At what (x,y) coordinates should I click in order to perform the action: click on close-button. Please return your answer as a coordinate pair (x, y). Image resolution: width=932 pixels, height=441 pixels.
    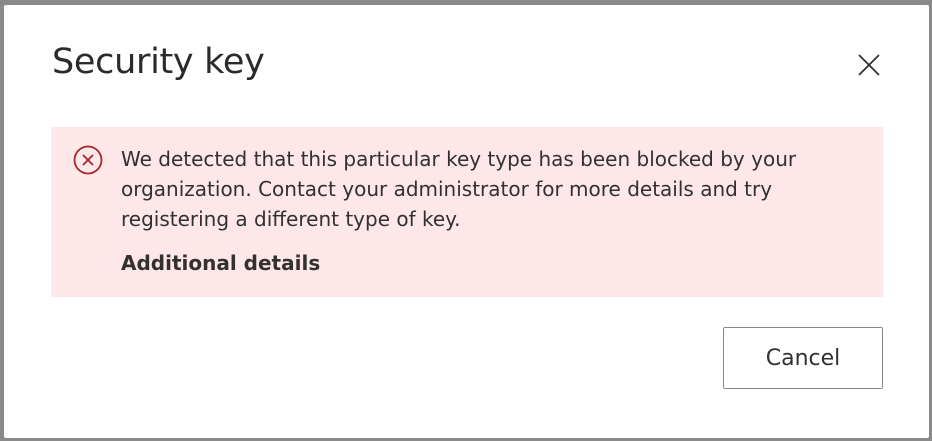
    Looking at the image, I should click on (869, 65).